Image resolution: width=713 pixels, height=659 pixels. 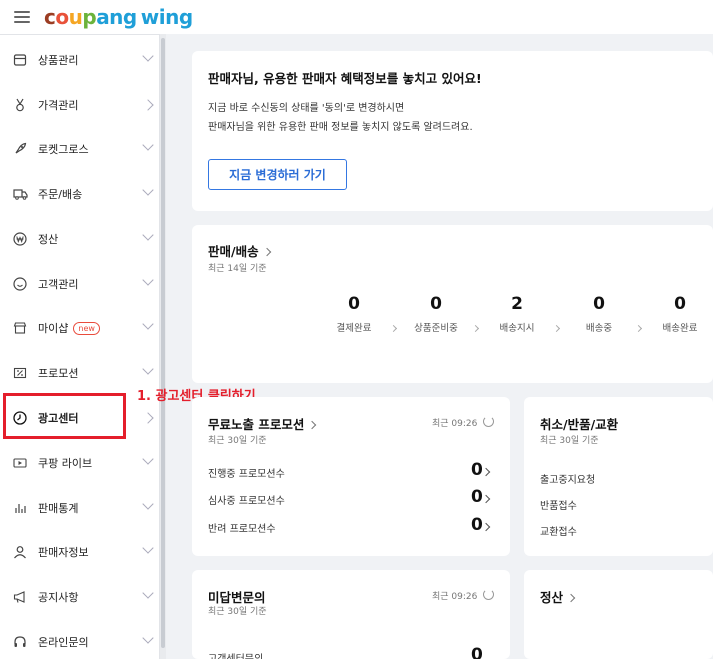 What do you see at coordinates (64, 416) in the screenshot?
I see `highlight-box` at bounding box center [64, 416].